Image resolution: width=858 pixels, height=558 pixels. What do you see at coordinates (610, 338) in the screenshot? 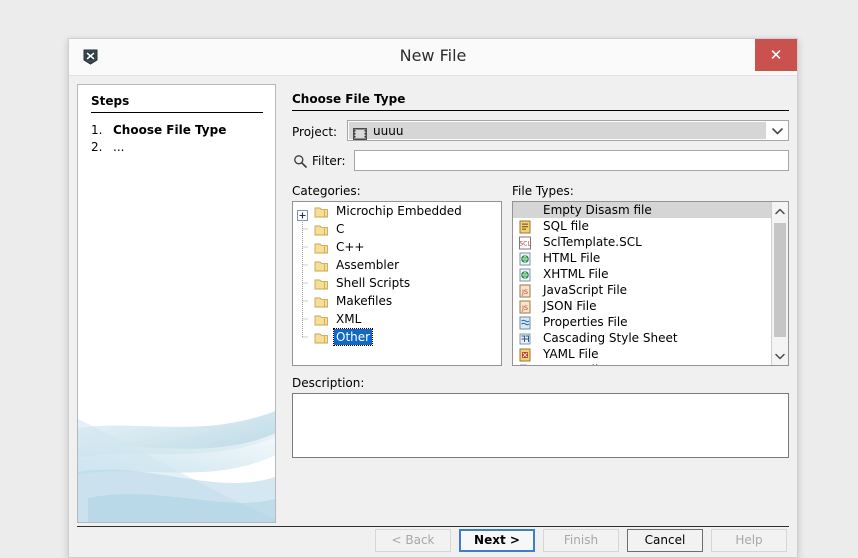
I see `file-type-label: Cascading Style Sheet` at bounding box center [610, 338].